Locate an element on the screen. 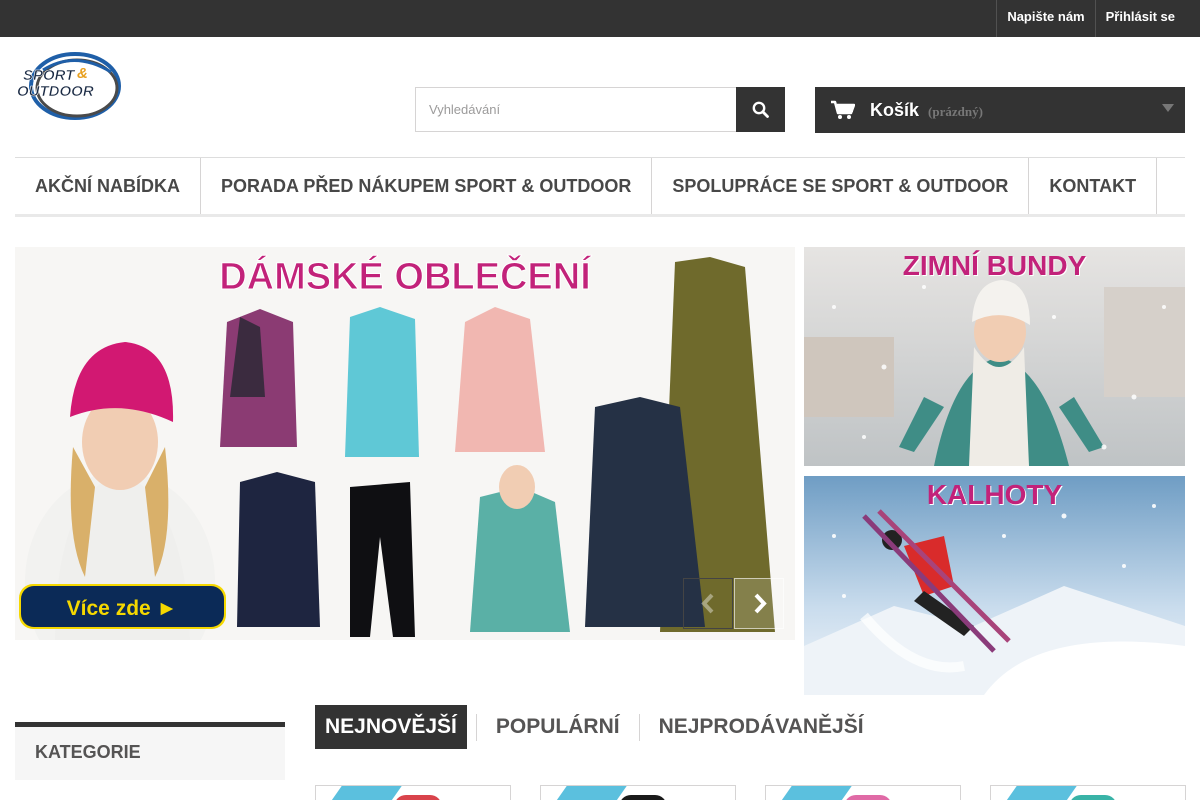 The image size is (1200, 800). slider-cta-button: Více zde ► is located at coordinates (122, 606).